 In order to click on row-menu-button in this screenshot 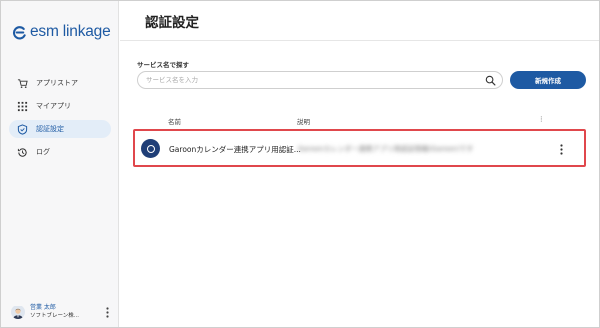, I will do `click(561, 149)`.